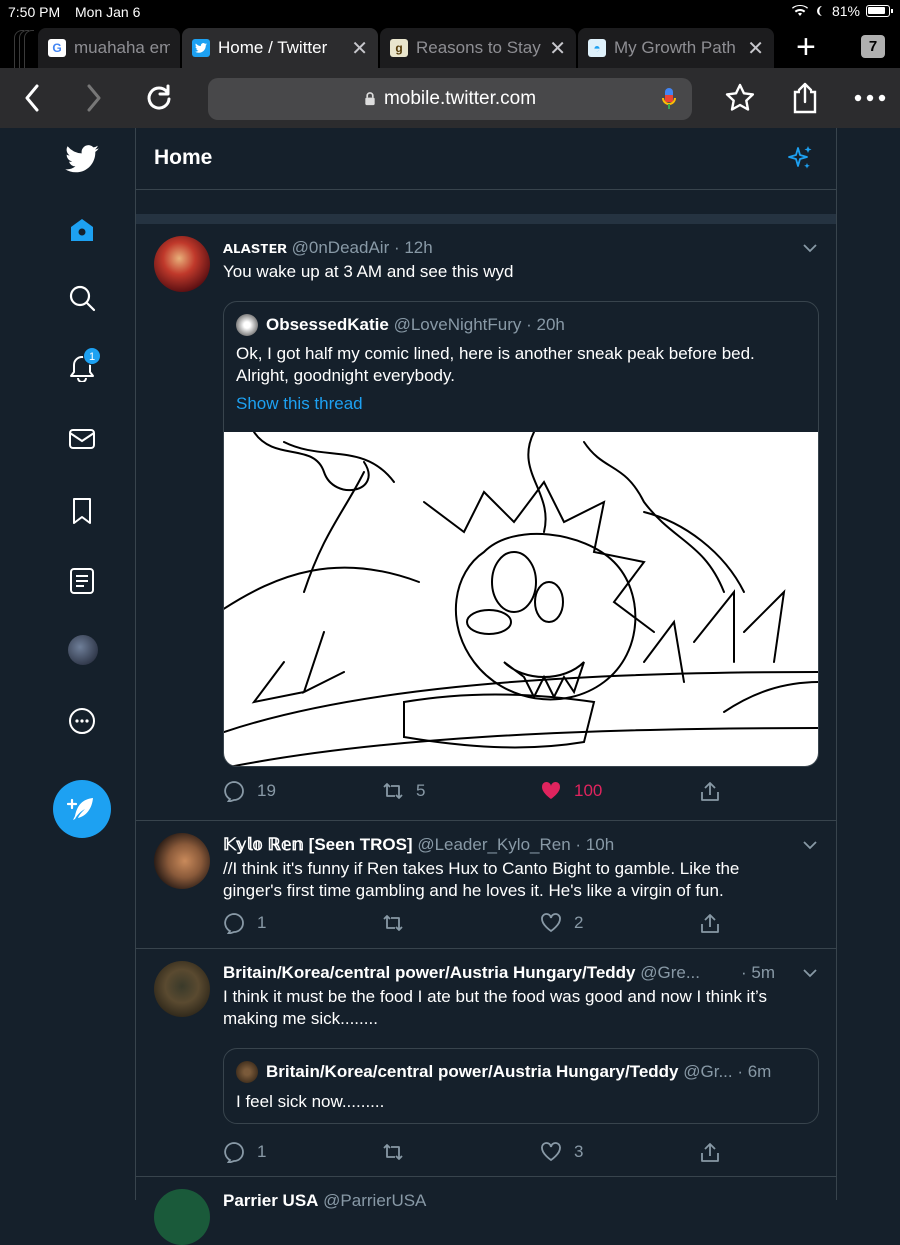 This screenshot has width=900, height=1245. What do you see at coordinates (413, 247) in the screenshot?
I see `tweet-time: · 12h` at bounding box center [413, 247].